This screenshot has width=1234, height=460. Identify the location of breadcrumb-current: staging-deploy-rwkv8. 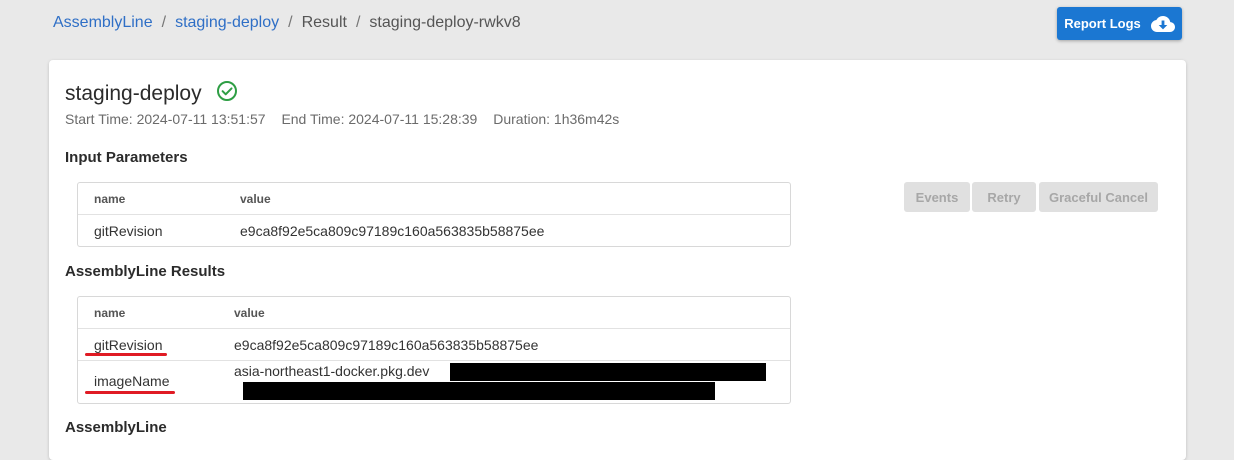
(445, 22).